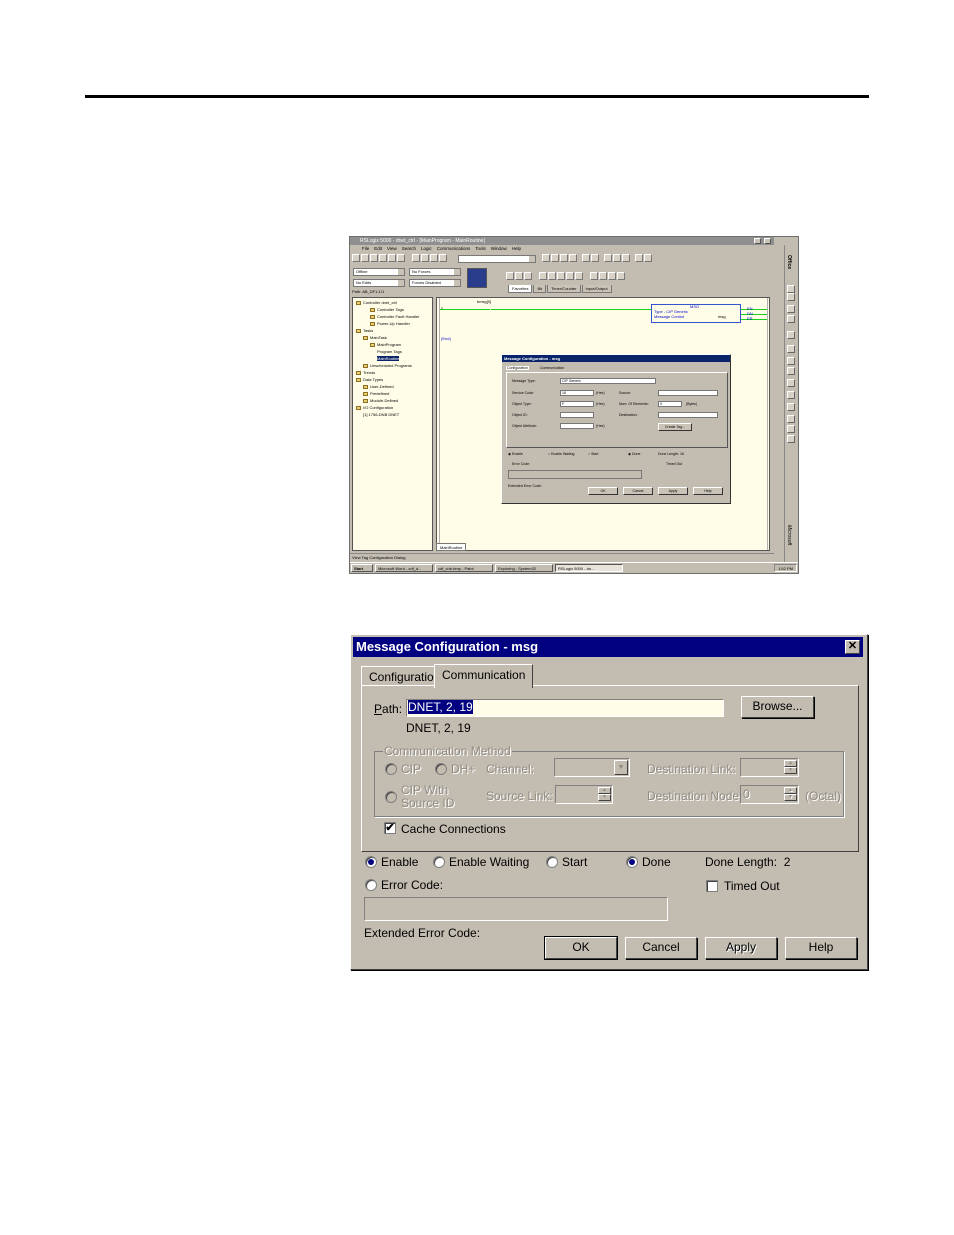 This screenshot has height=1235, width=954. Describe the element at coordinates (821, 948) in the screenshot. I see `help-button: Help` at that location.